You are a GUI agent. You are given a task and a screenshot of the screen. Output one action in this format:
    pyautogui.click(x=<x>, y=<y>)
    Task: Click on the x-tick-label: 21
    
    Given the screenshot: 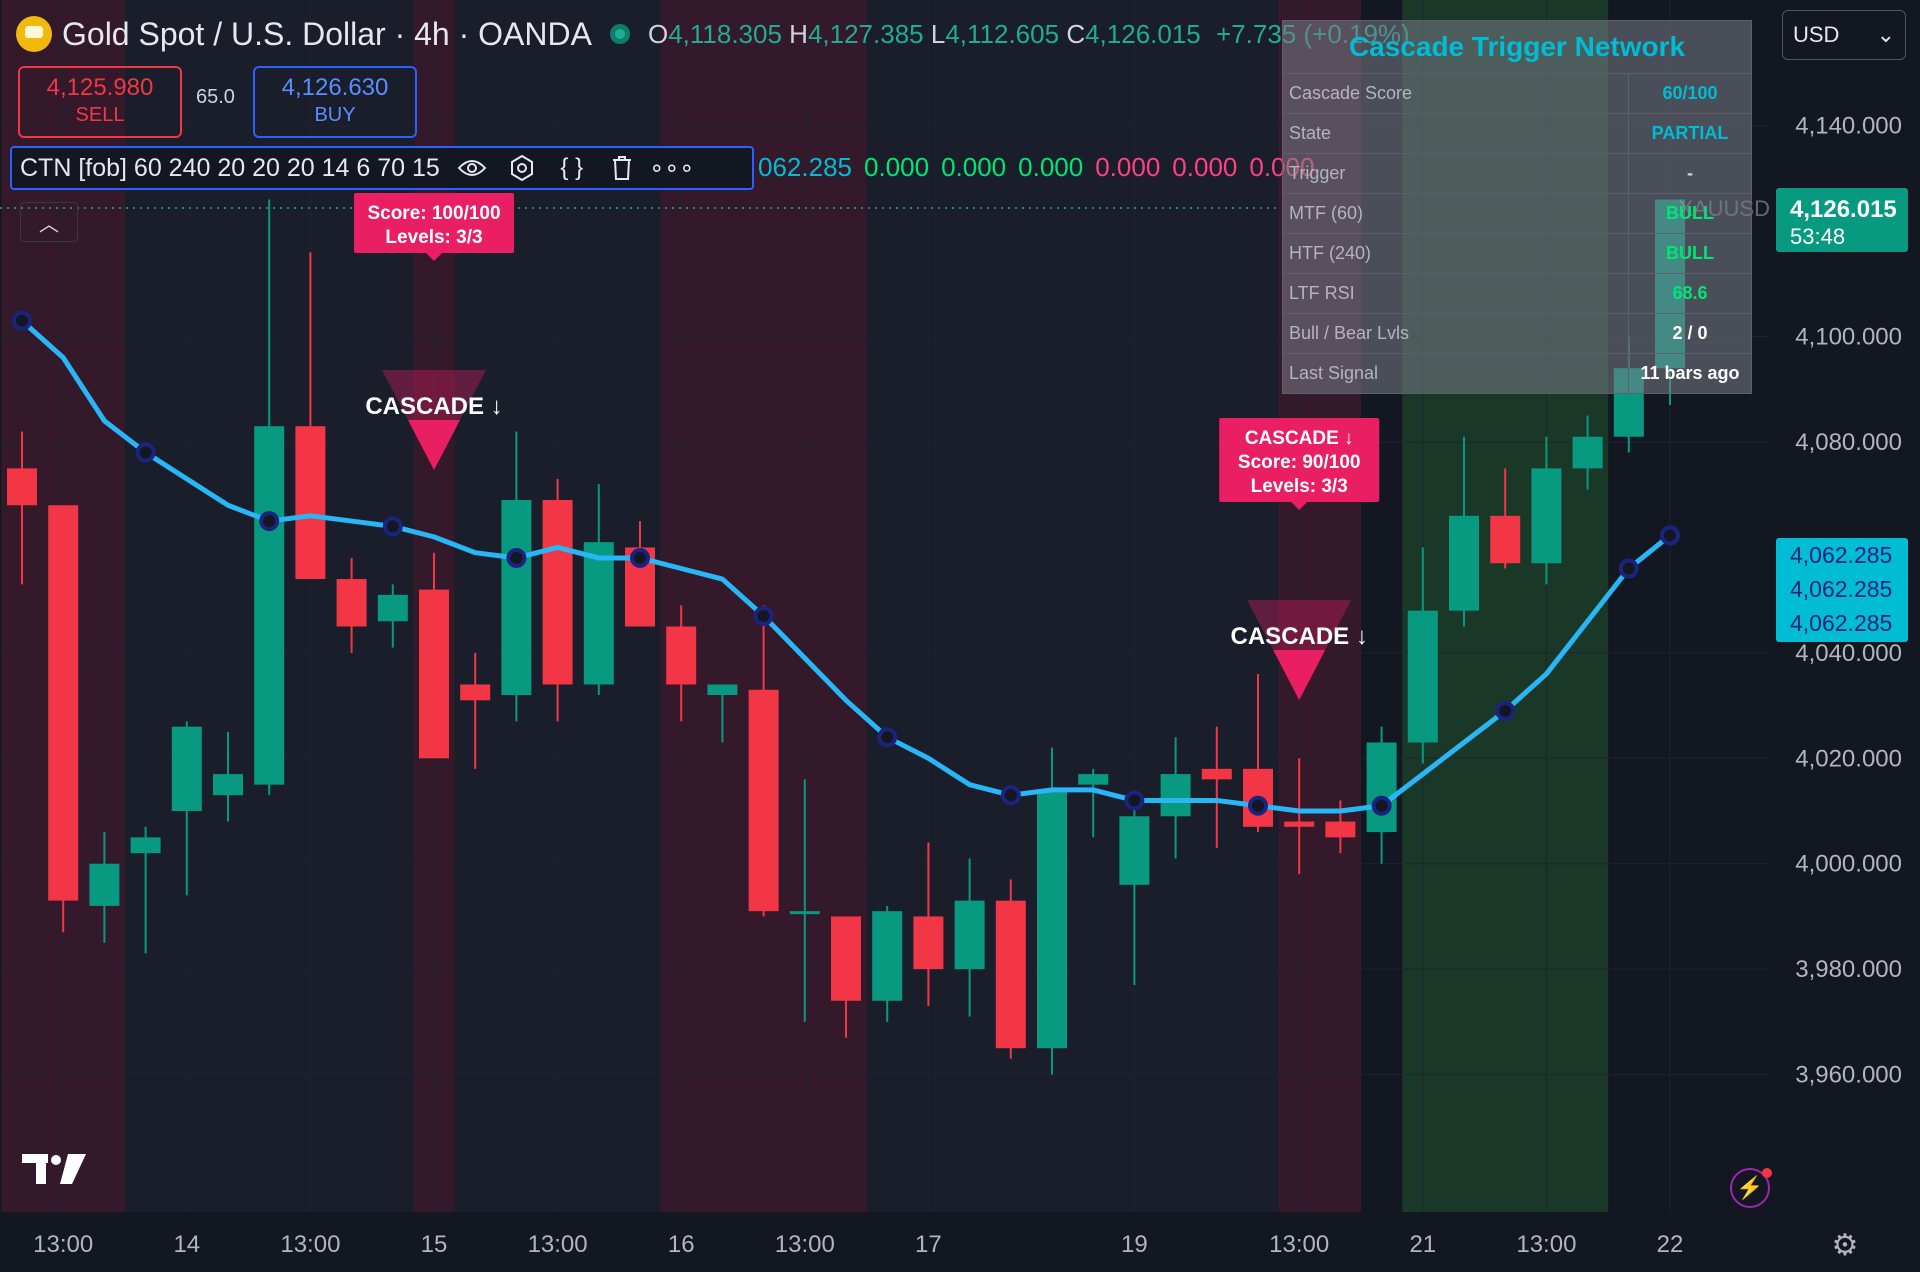 What is the action you would take?
    pyautogui.click(x=1422, y=1244)
    